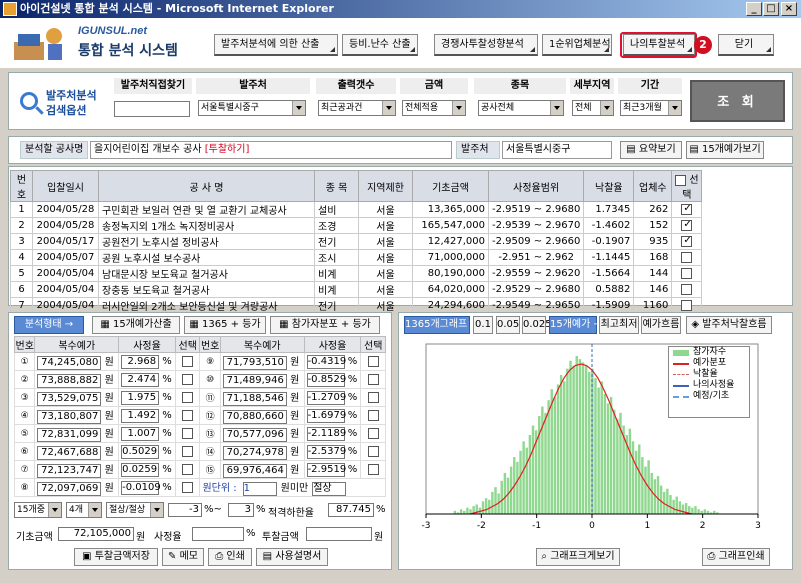 Image resolution: width=801 pixels, height=583 pixels. What do you see at coordinates (339, 534) in the screenshot?
I see `bid-amount-input` at bounding box center [339, 534].